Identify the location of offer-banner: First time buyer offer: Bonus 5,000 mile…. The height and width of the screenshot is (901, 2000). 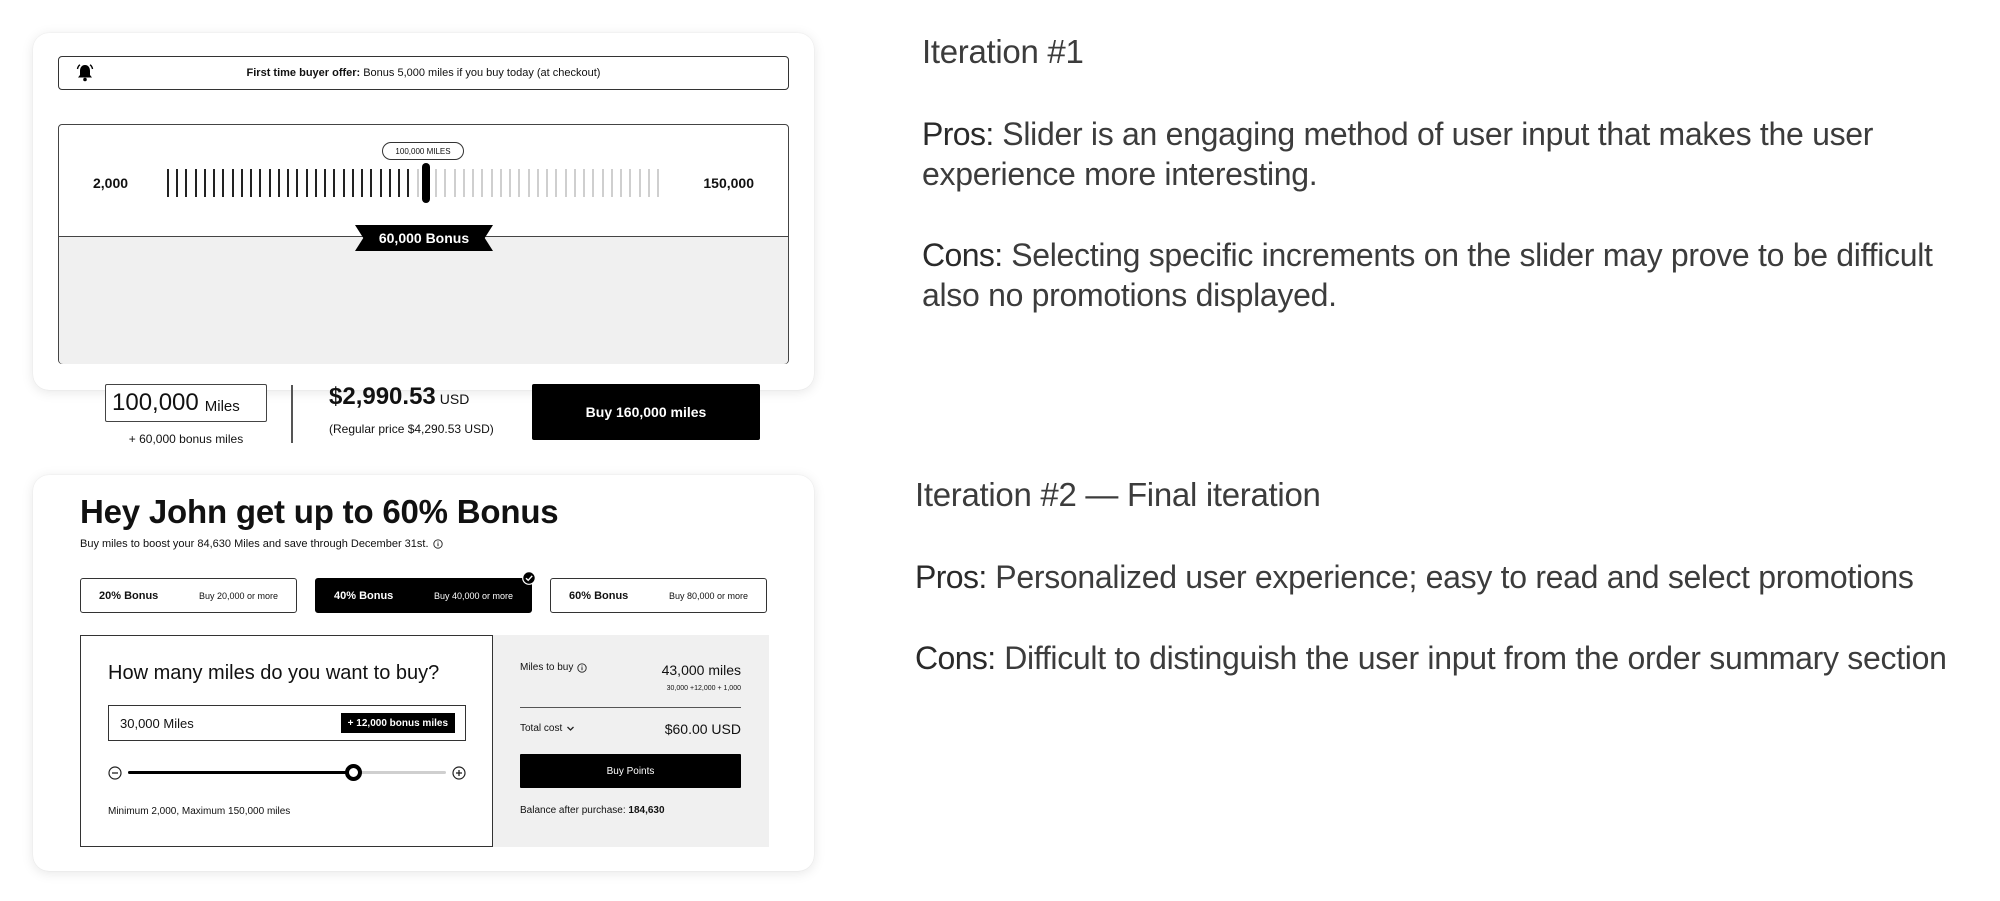
(423, 73).